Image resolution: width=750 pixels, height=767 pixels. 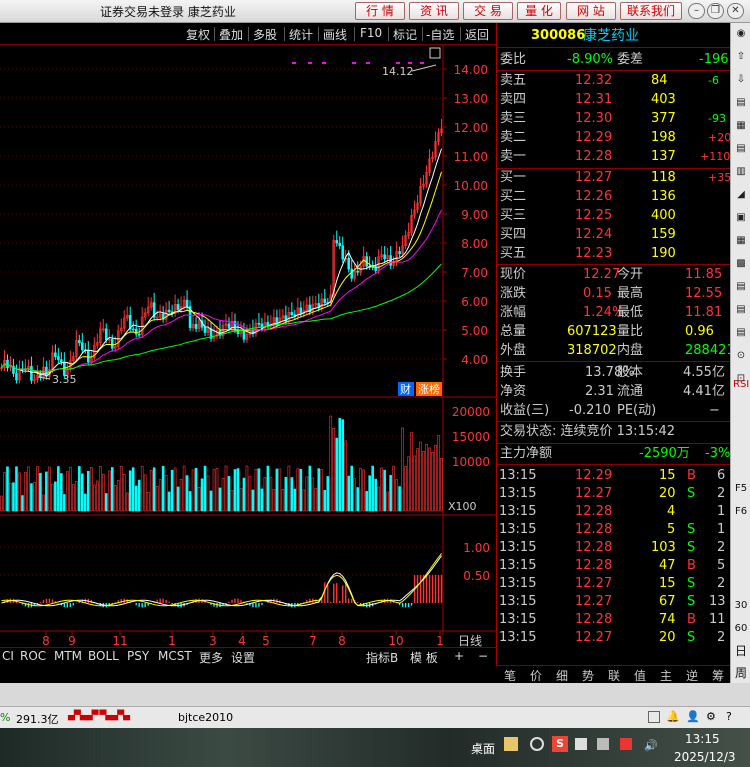 What do you see at coordinates (138, 656) in the screenshot?
I see `ind-tab-psy: PSY` at bounding box center [138, 656].